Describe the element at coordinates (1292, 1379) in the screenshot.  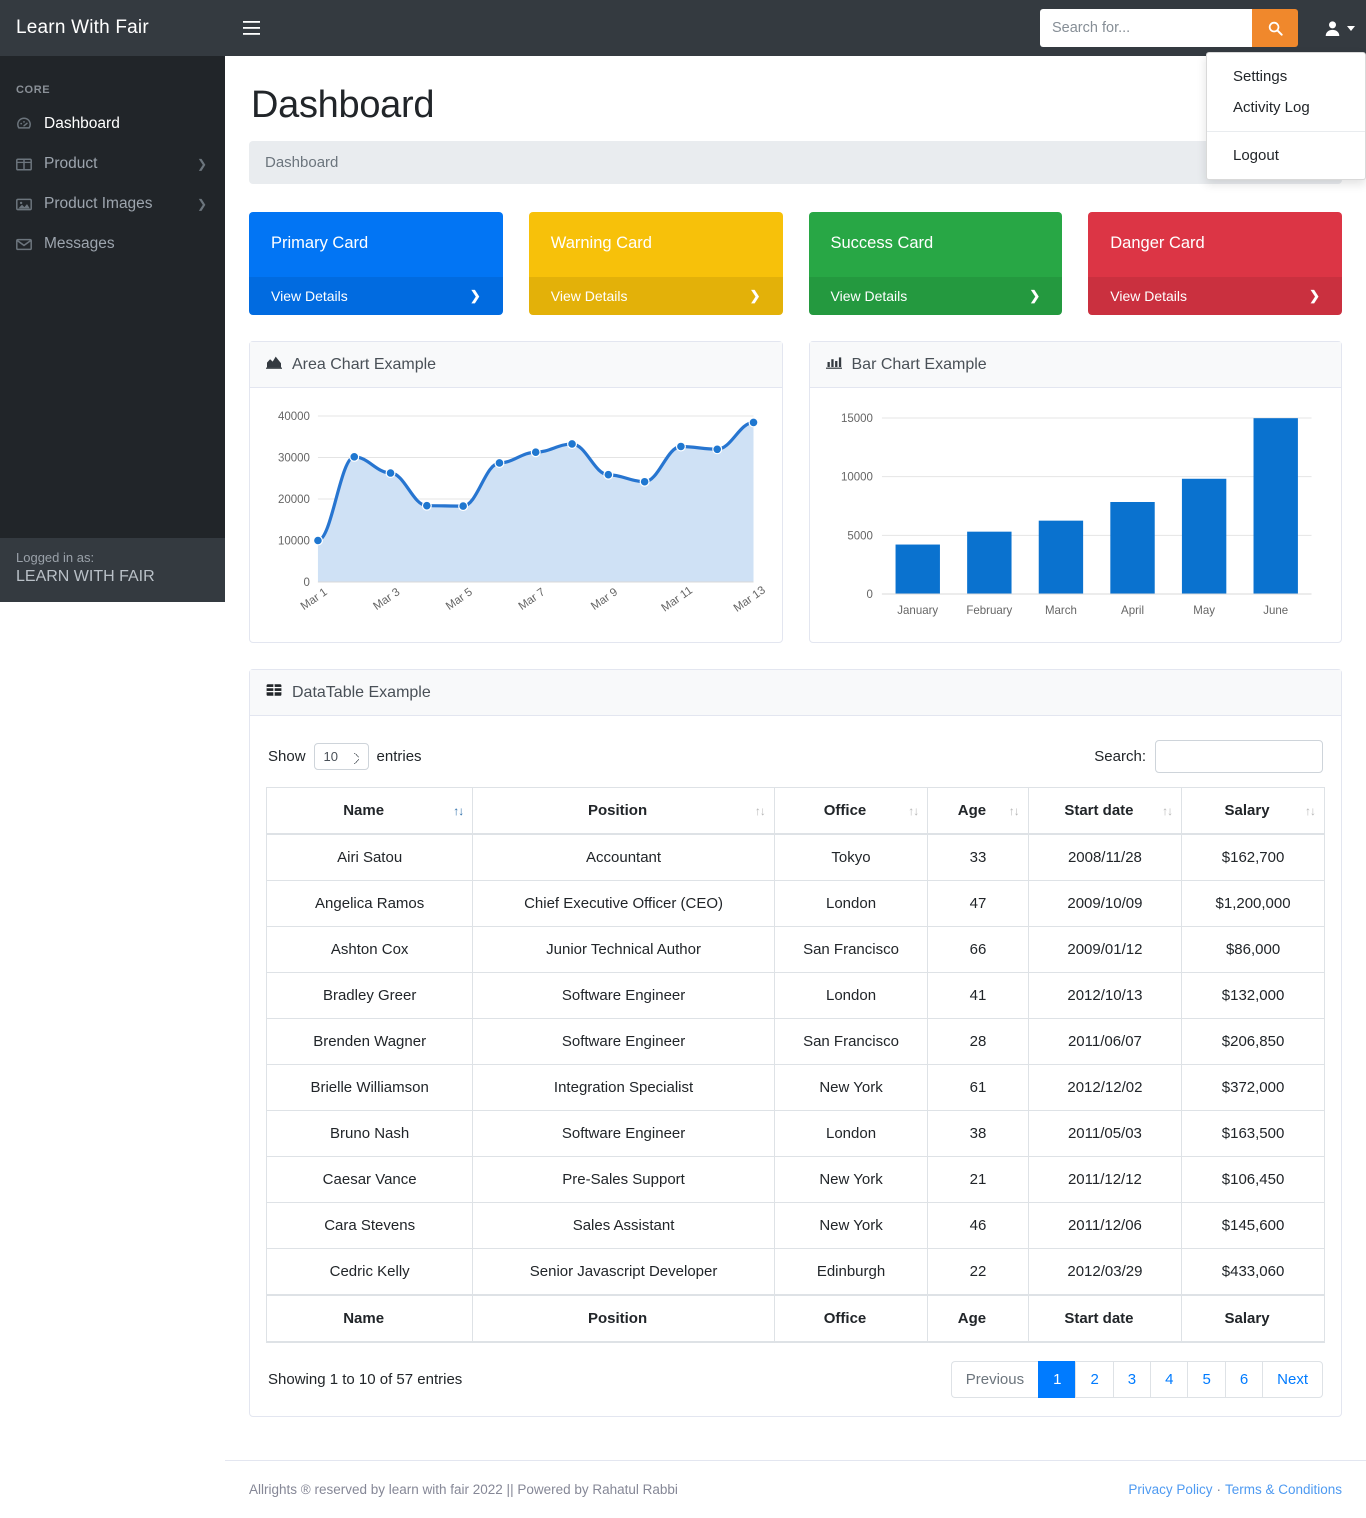
I see `pagination-next: Next` at that location.